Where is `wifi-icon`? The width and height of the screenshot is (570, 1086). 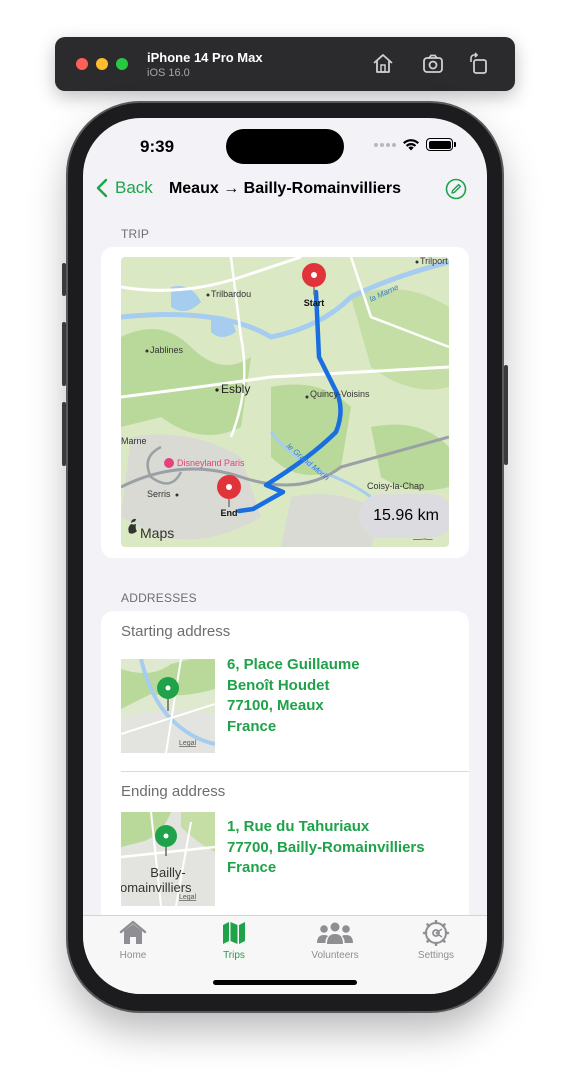
wifi-icon is located at coordinates (411, 145).